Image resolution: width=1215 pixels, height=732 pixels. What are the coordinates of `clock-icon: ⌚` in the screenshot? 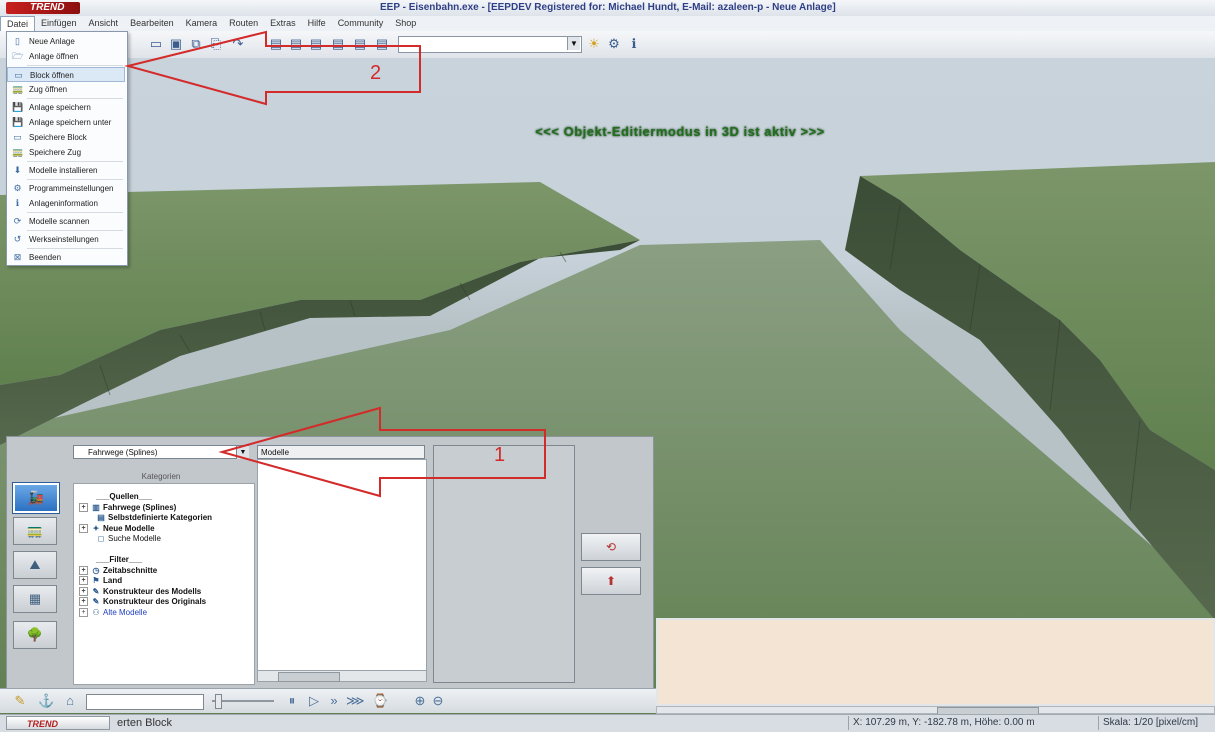 It's located at (380, 701).